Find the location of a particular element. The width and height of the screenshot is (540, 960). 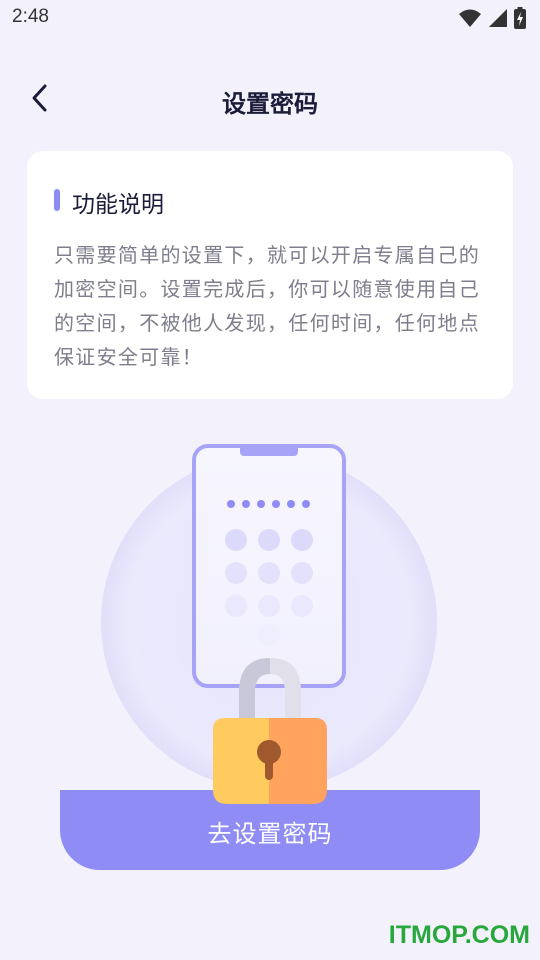

wifi-icon is located at coordinates (470, 18).